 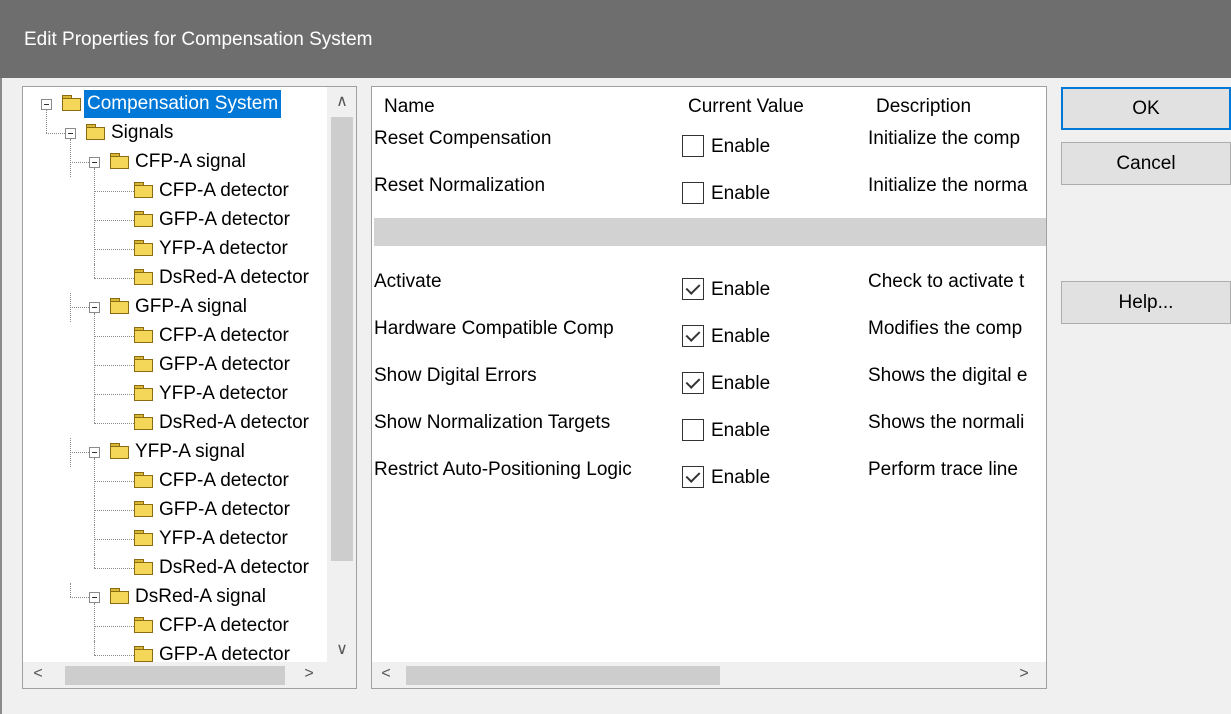 What do you see at coordinates (183, 104) in the screenshot?
I see `tree-item-label: Compensation System` at bounding box center [183, 104].